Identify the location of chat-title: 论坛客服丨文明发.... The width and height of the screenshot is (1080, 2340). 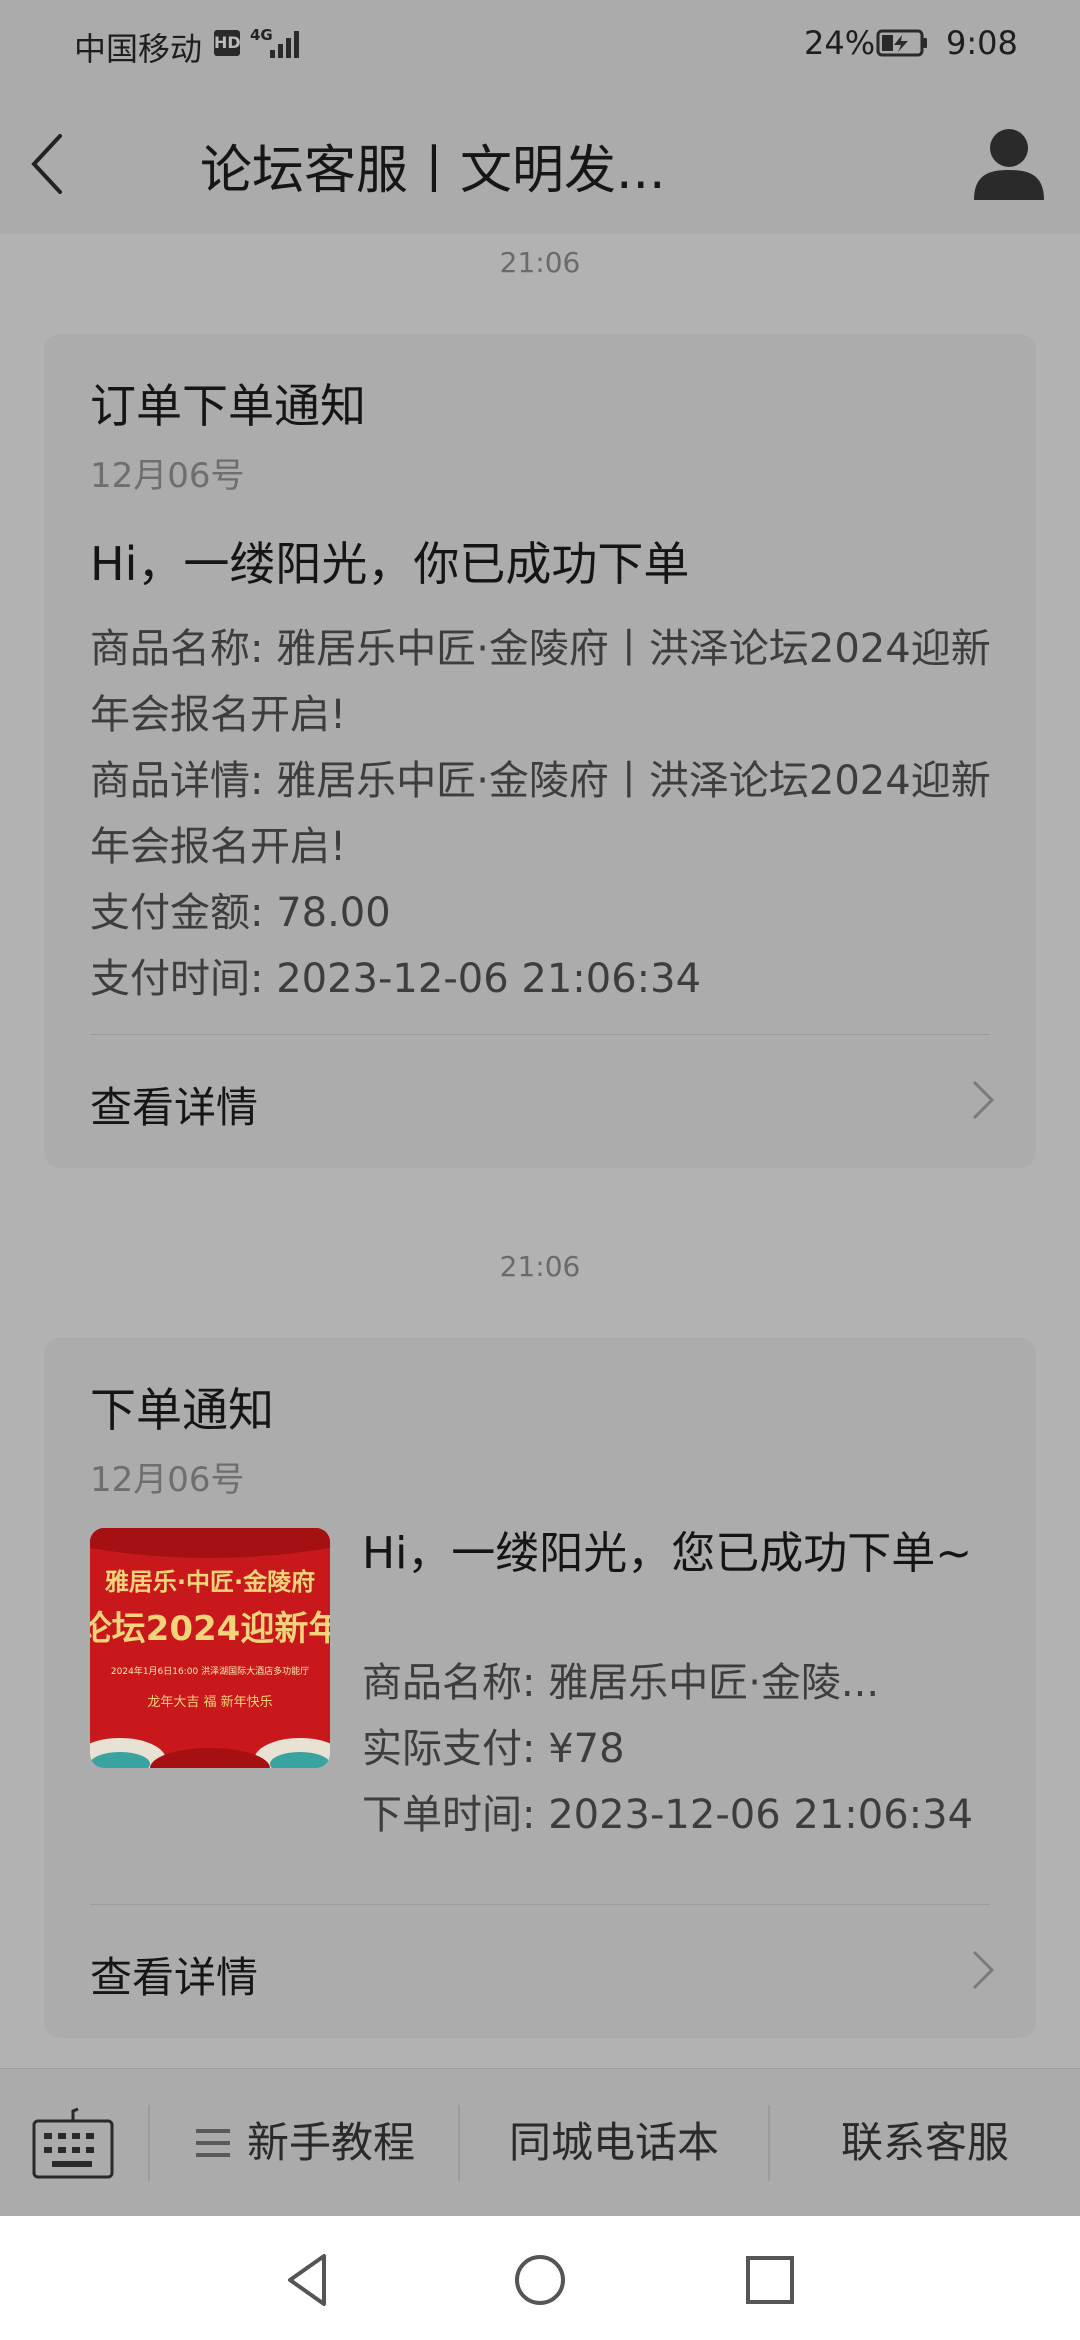
(433, 171).